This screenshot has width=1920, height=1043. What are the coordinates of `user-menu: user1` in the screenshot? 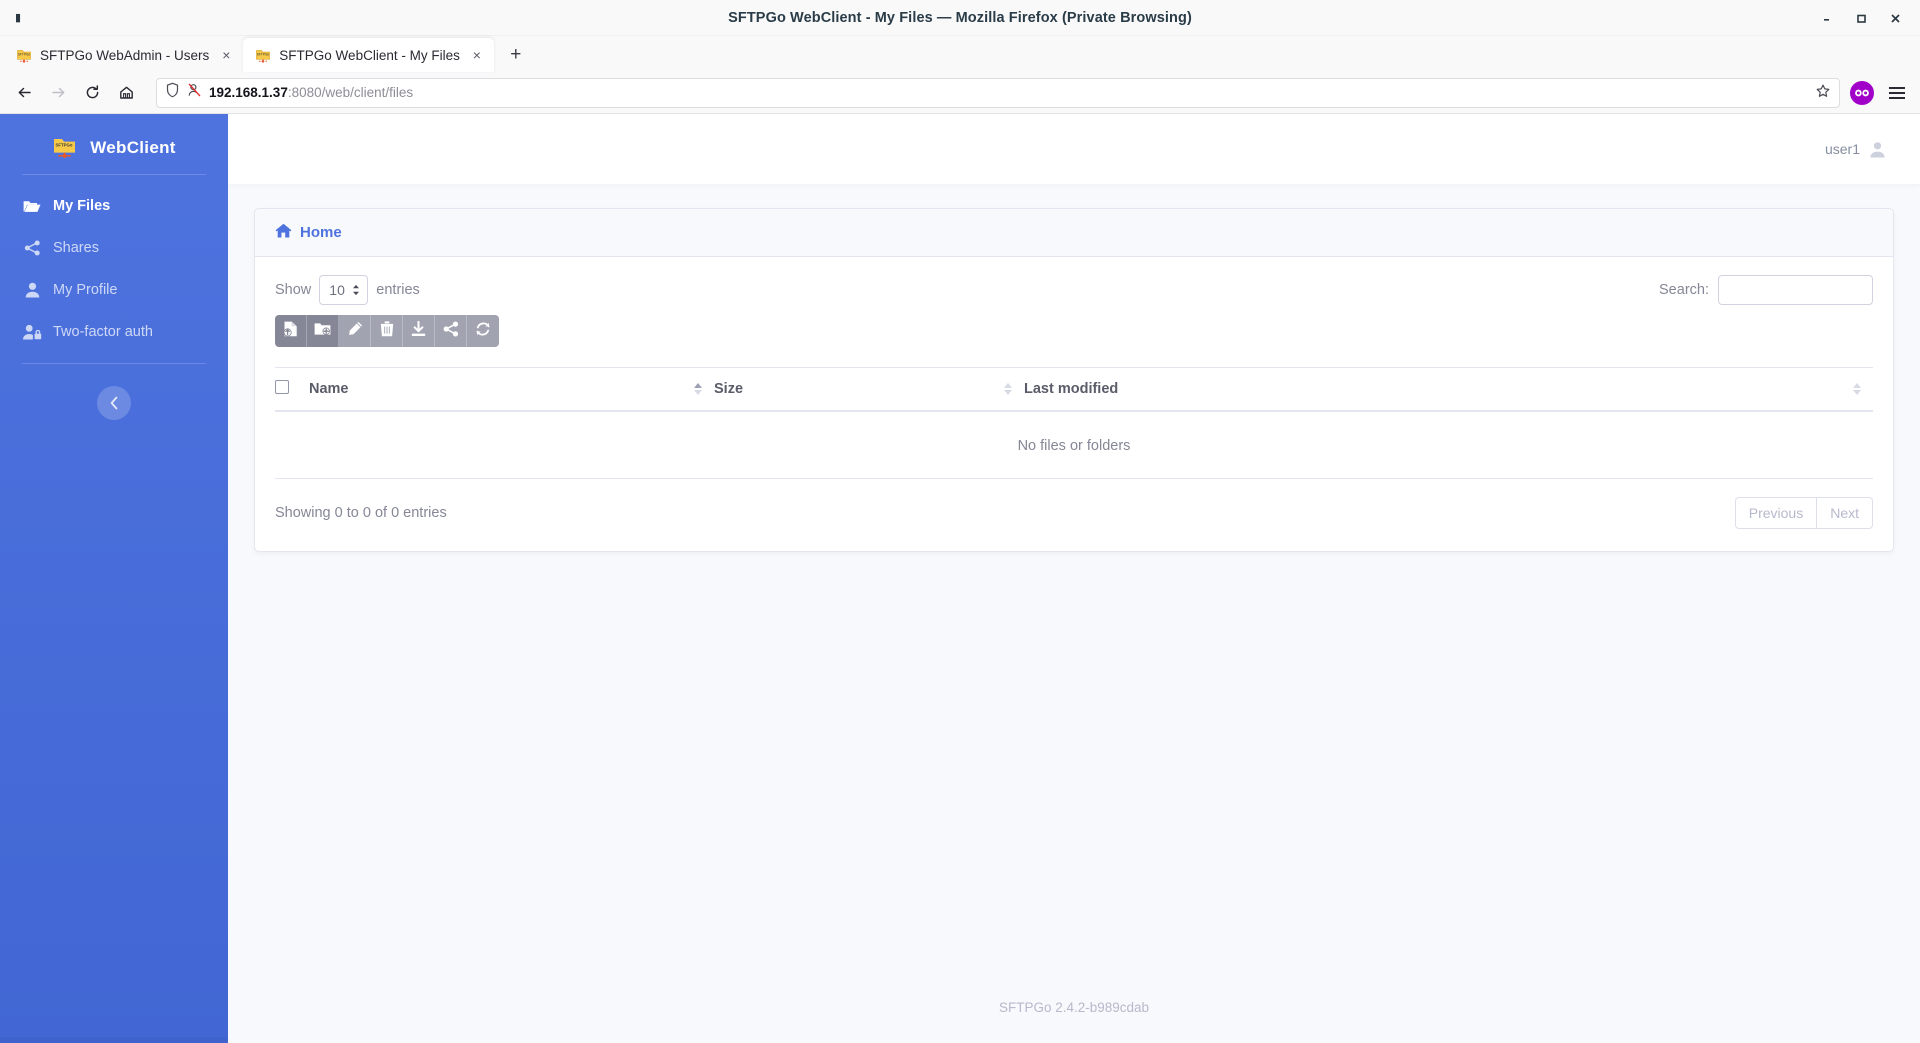 It's located at (1855, 149).